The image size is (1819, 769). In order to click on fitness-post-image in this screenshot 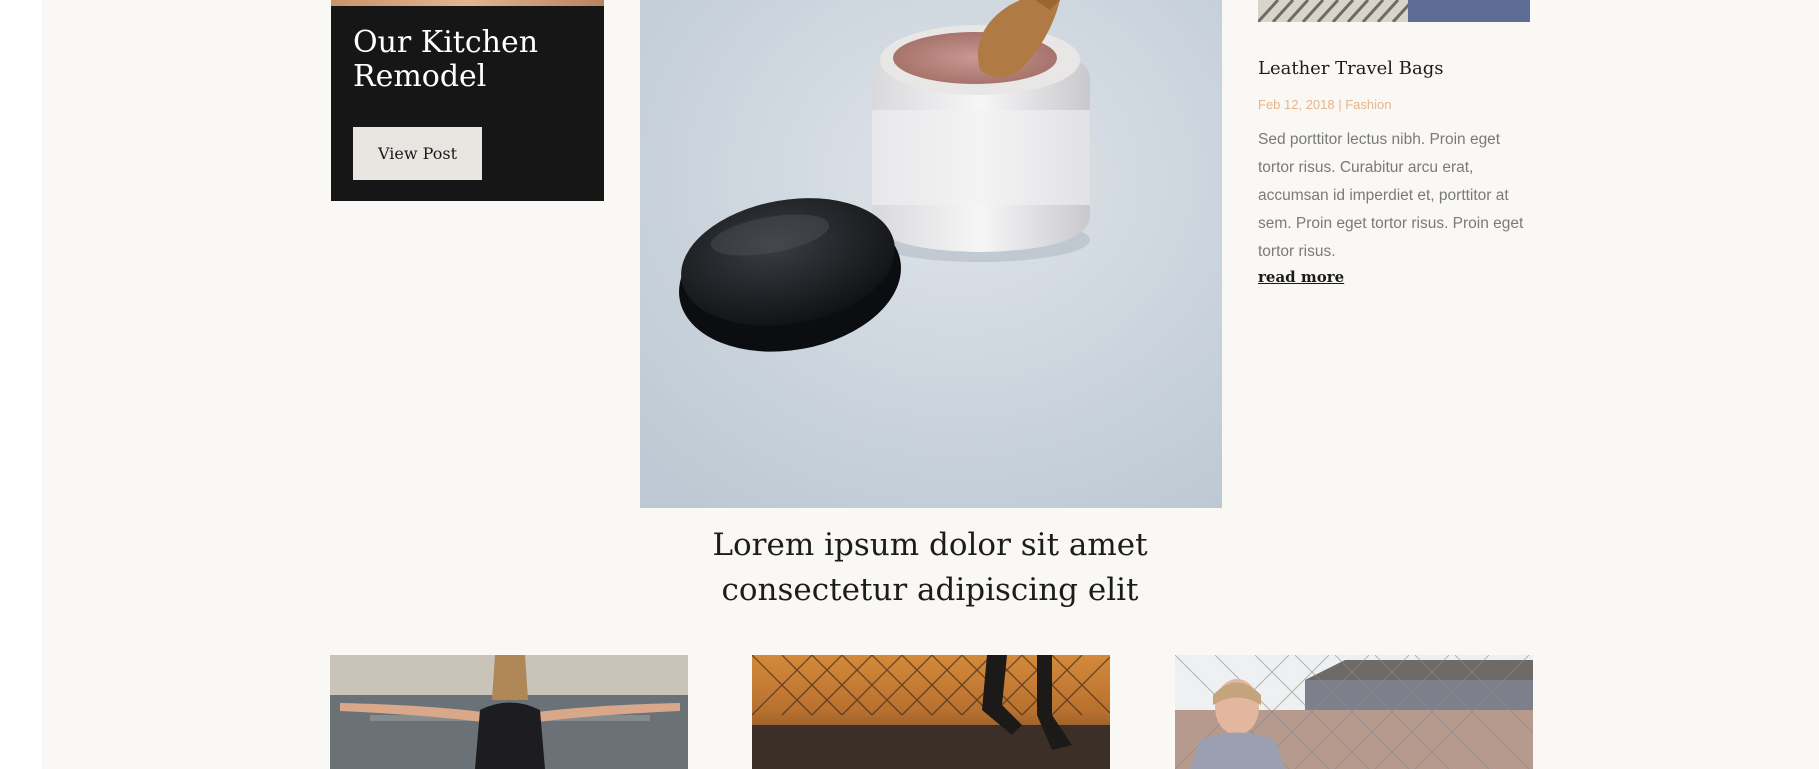, I will do `click(1354, 712)`.